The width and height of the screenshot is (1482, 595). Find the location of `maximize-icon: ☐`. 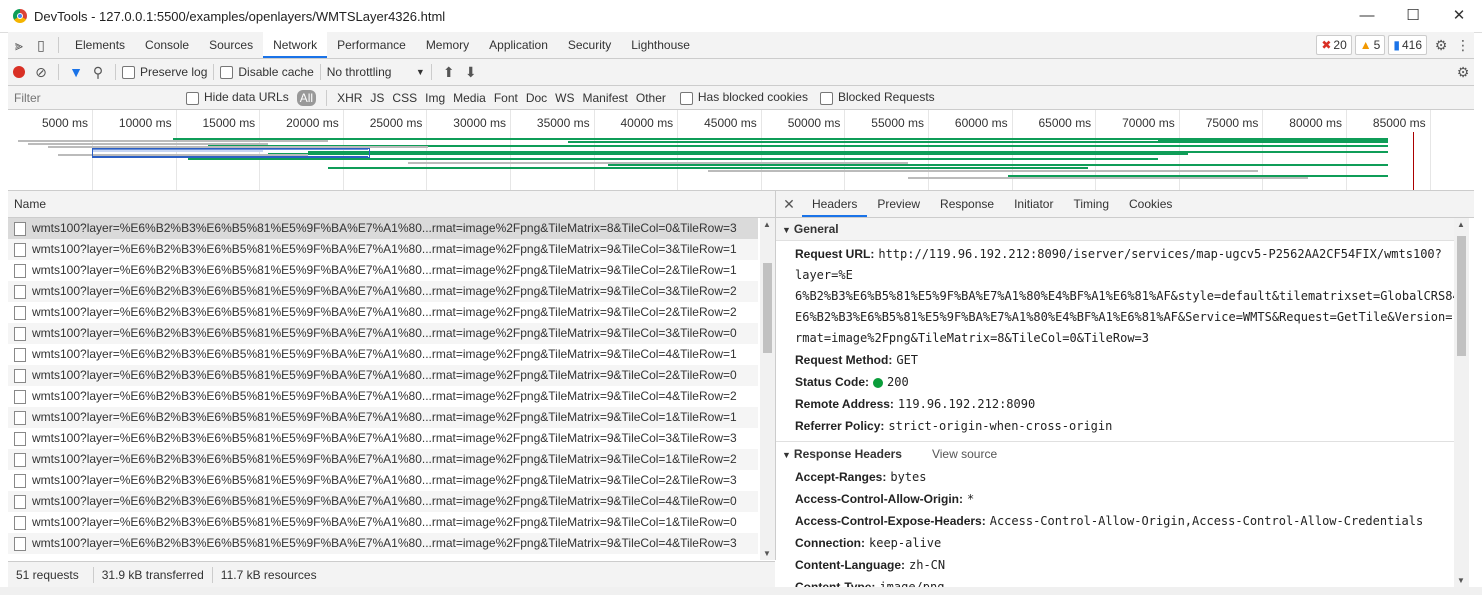

maximize-icon: ☐ is located at coordinates (1413, 15).